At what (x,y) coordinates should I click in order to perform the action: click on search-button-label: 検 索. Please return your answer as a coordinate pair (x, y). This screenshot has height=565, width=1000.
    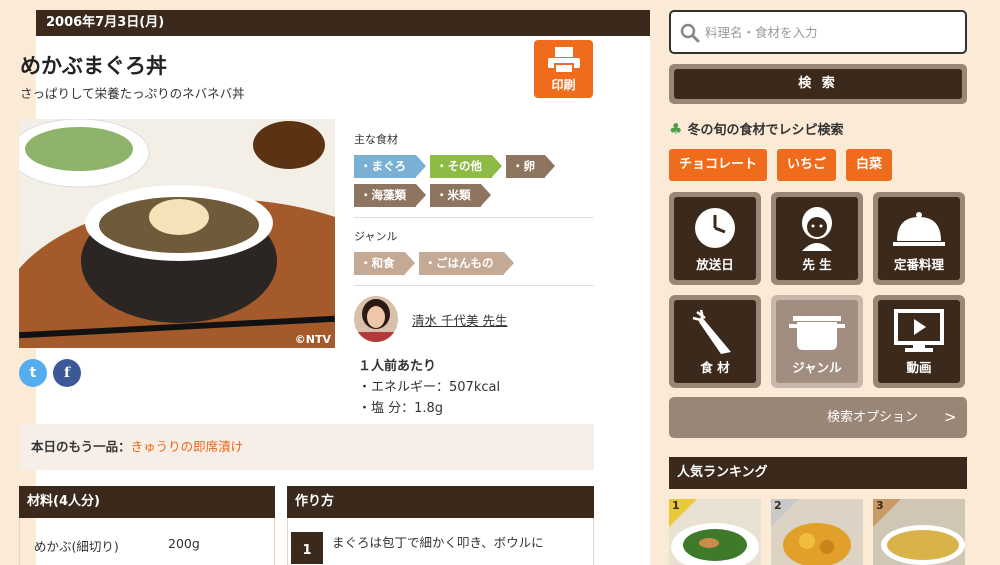
    Looking at the image, I should click on (818, 84).